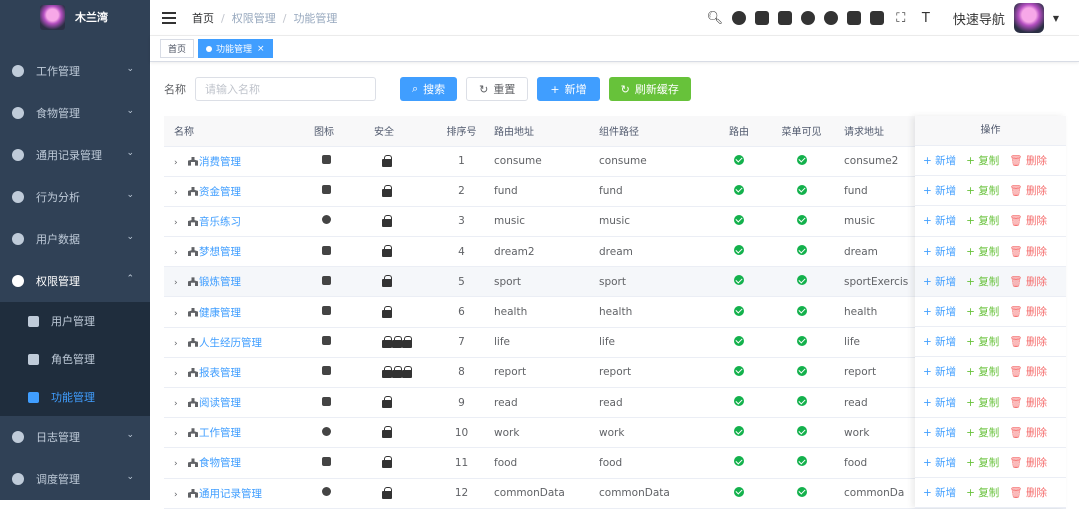 The width and height of the screenshot is (1079, 509). I want to click on bag-icon, so click(853, 18).